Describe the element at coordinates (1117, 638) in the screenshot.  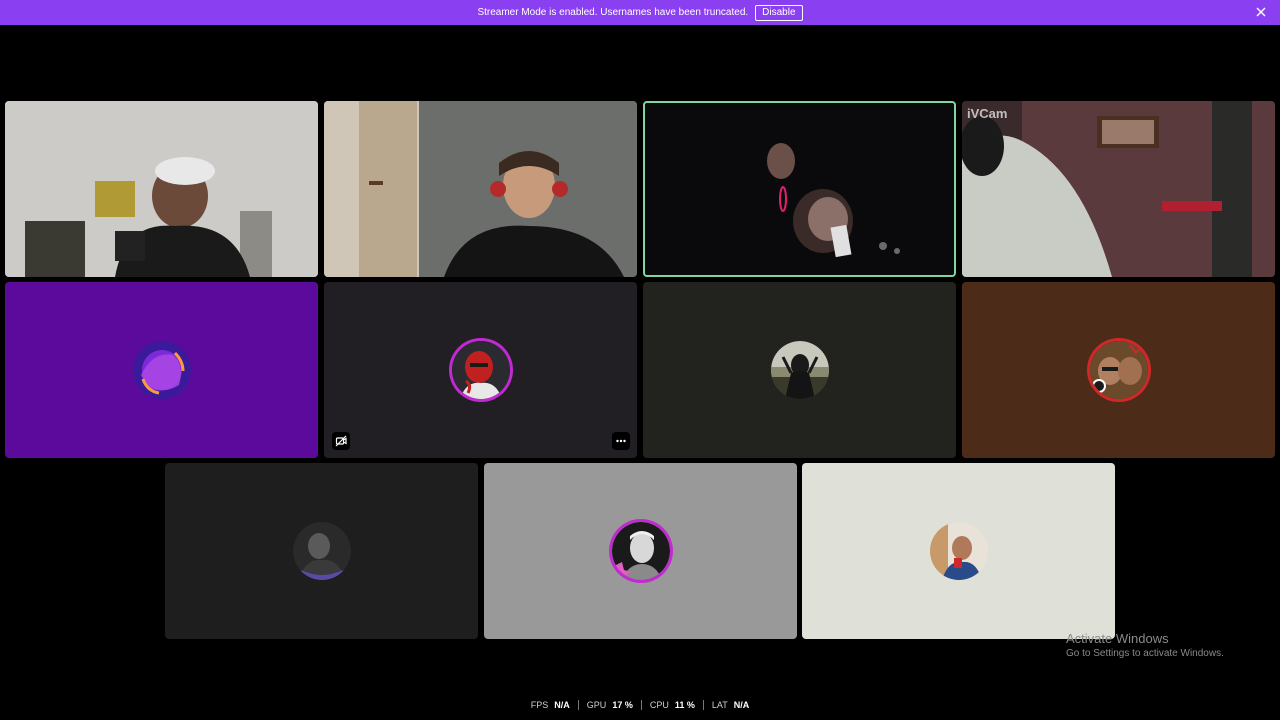
I see `watermark-title: Activate Windows` at that location.